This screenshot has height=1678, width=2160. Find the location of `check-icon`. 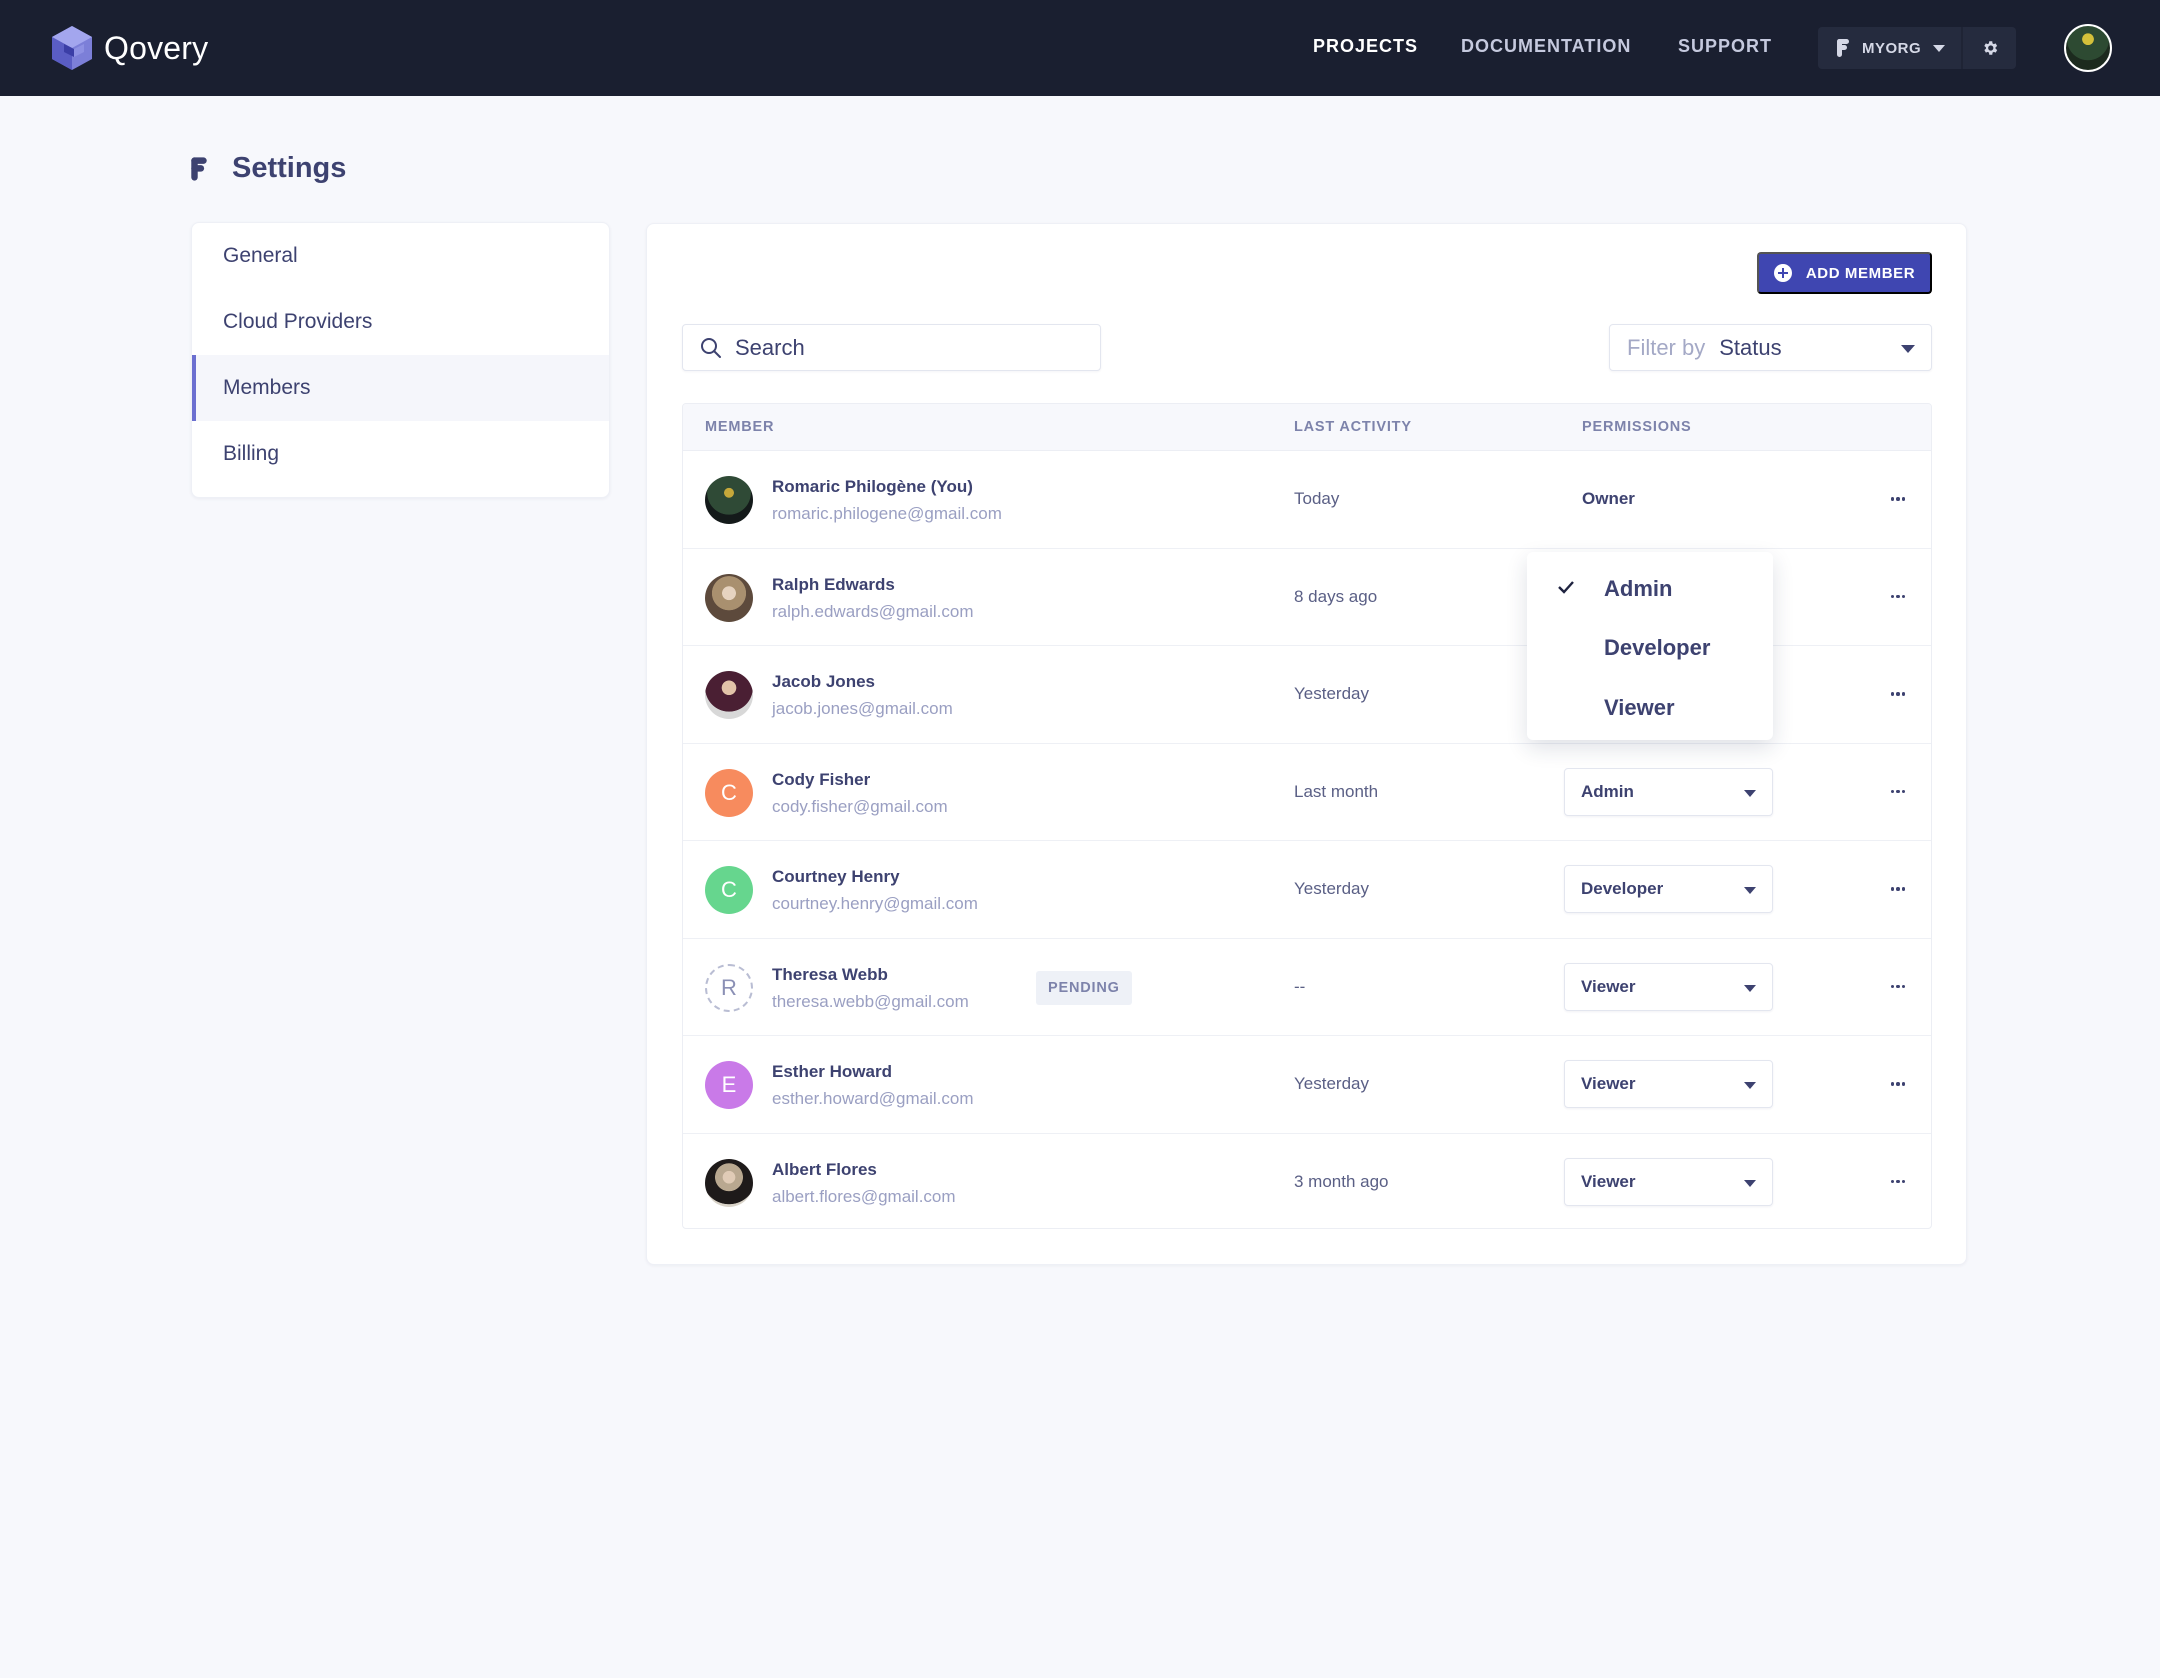

check-icon is located at coordinates (1566, 587).